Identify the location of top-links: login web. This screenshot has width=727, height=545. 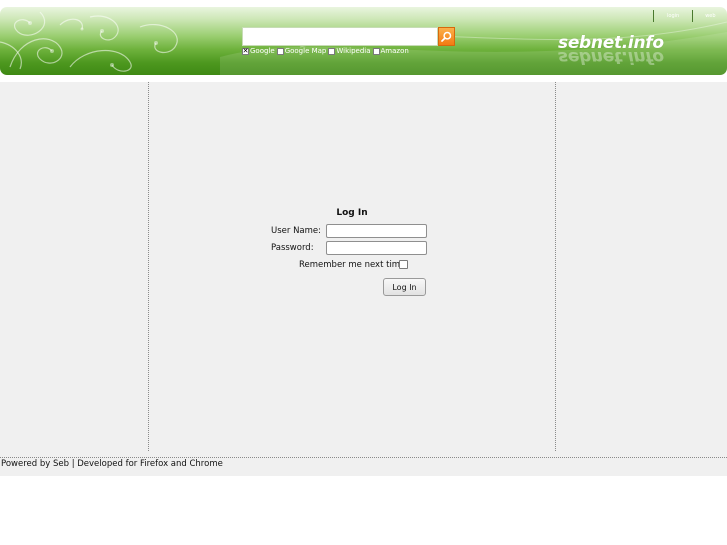
(690, 16).